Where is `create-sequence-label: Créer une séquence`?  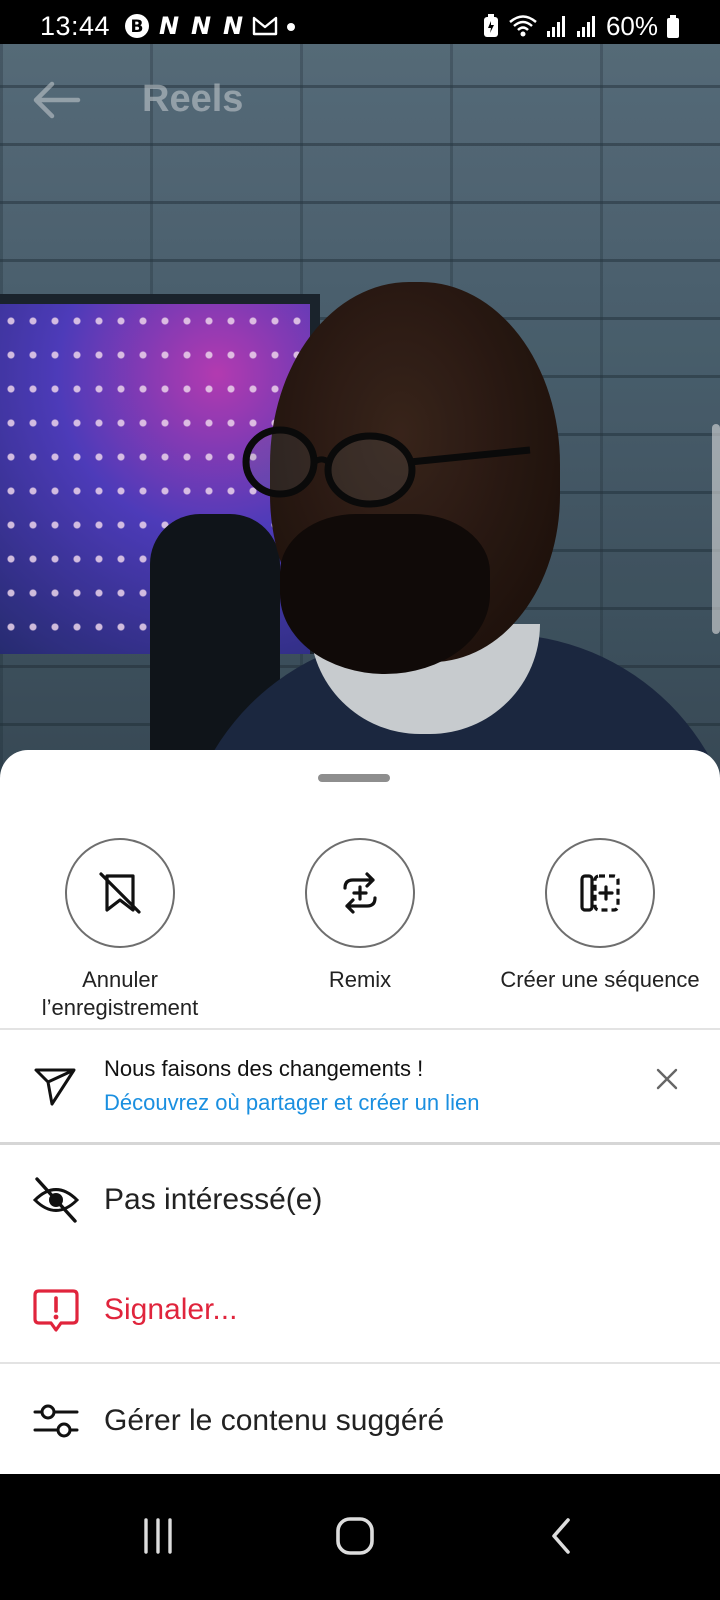
create-sequence-label: Créer une séquence is located at coordinates (600, 979).